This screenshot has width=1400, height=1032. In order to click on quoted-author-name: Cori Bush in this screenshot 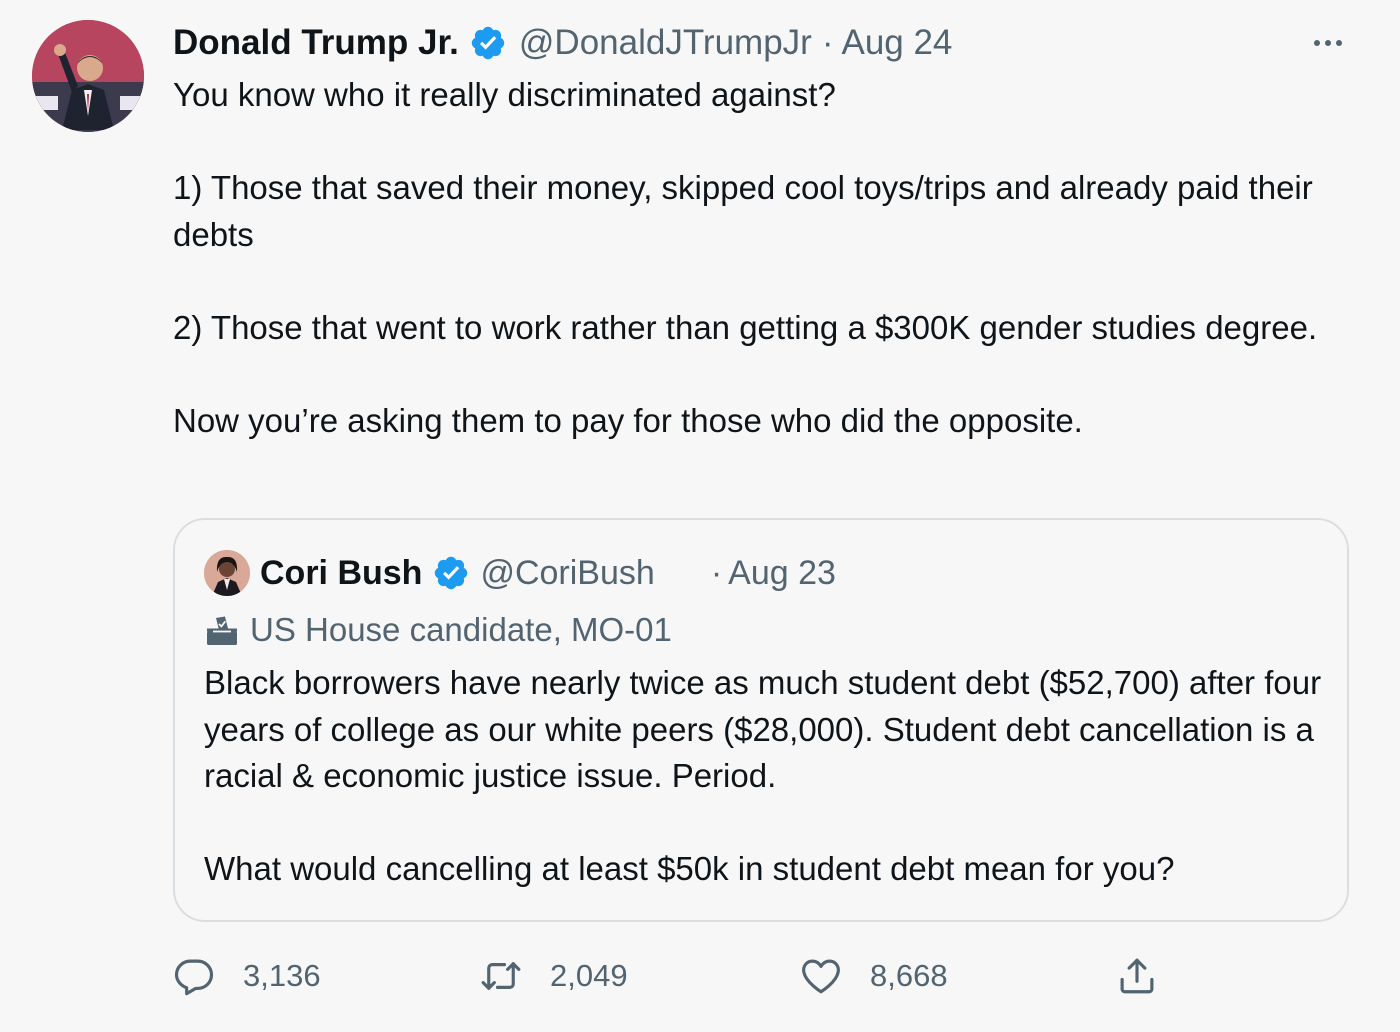, I will do `click(341, 573)`.